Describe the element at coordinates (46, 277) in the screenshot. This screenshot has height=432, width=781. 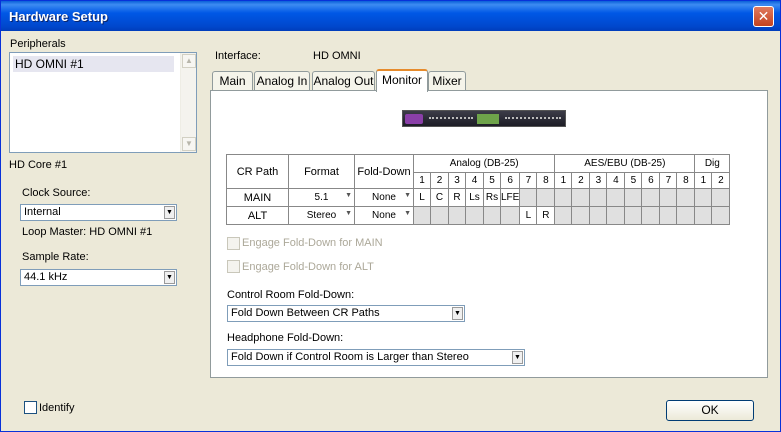
I see `sample-rate-value: 44.1 kHz` at that location.